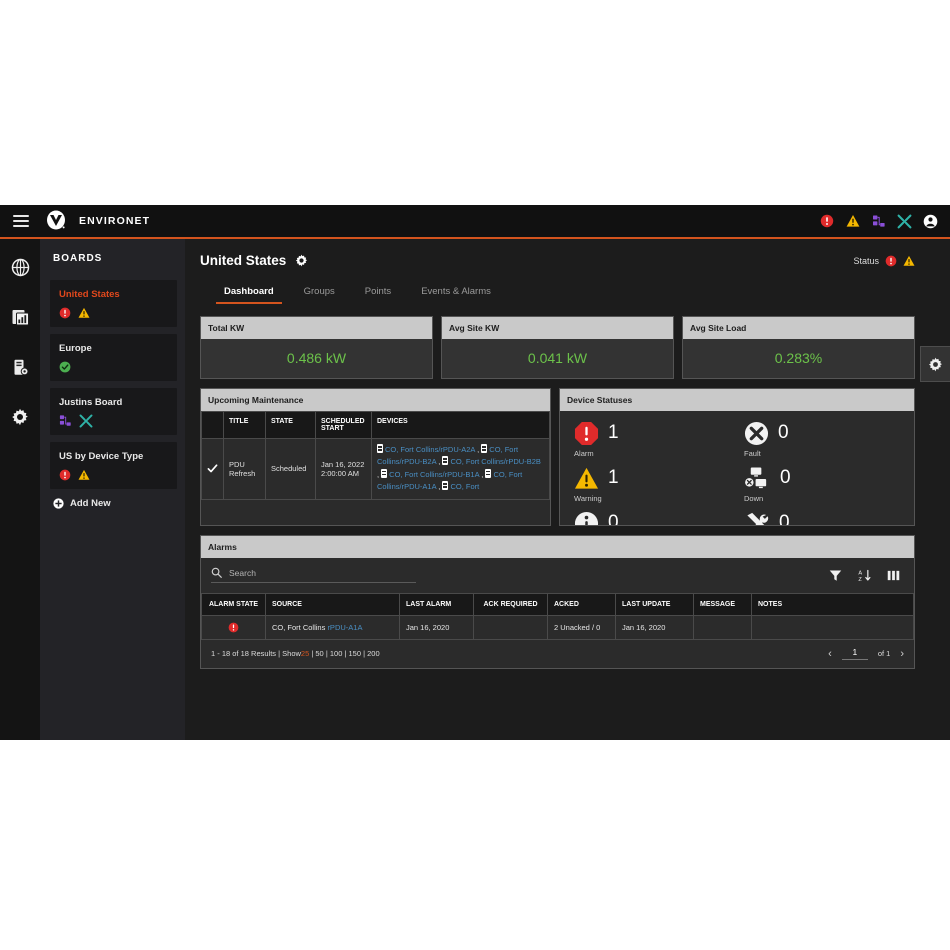  I want to click on gear-icon, so click(935, 364).